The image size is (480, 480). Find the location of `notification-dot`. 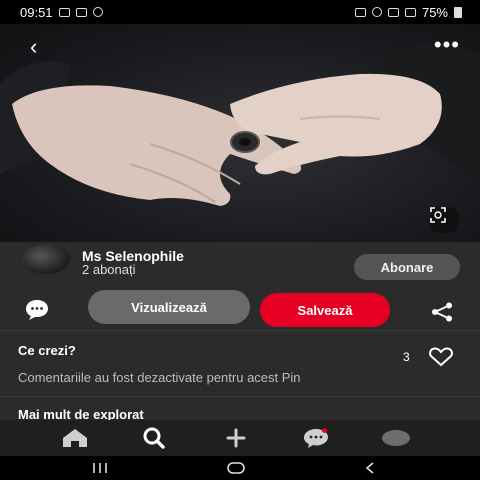

notification-dot is located at coordinates (324, 430).